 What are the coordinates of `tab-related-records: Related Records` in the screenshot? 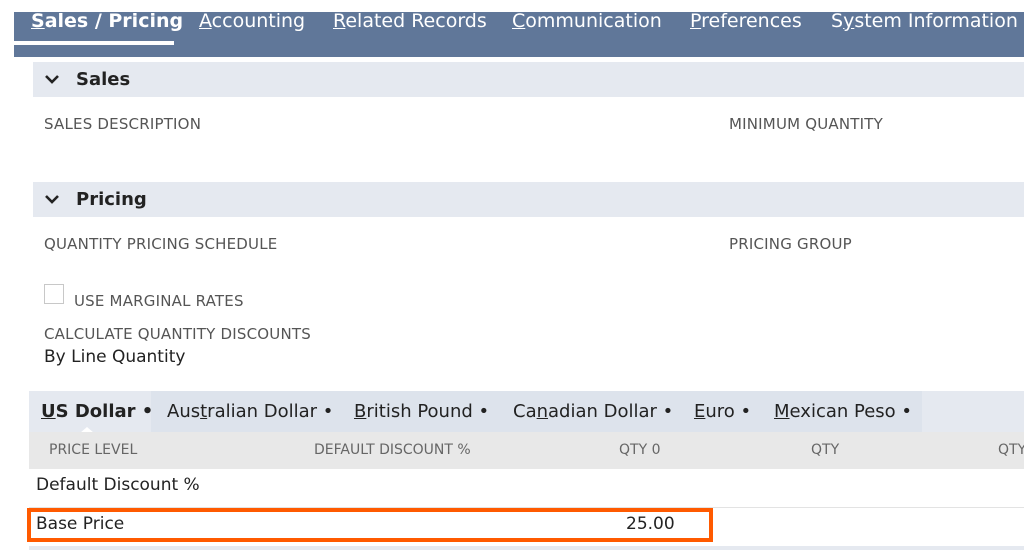 It's located at (410, 21).